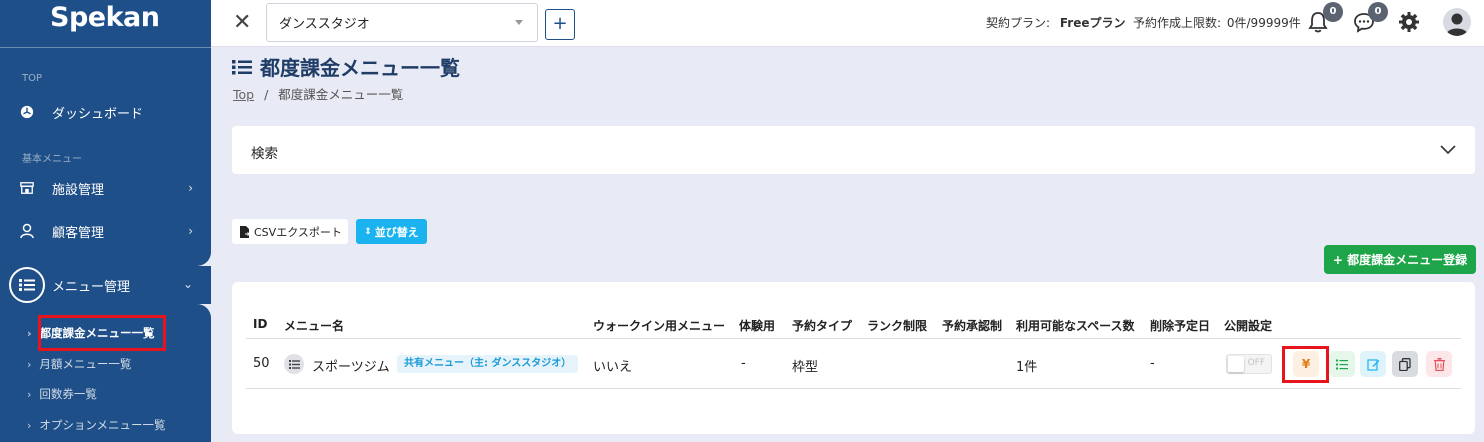 This screenshot has width=1484, height=442. I want to click on user-avatar-icon, so click(1457, 24).